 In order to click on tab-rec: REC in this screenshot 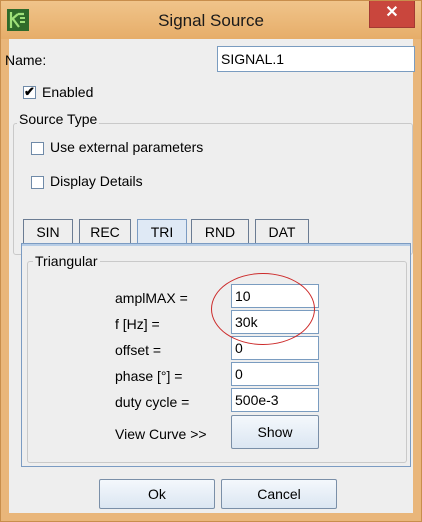, I will do `click(105, 231)`.